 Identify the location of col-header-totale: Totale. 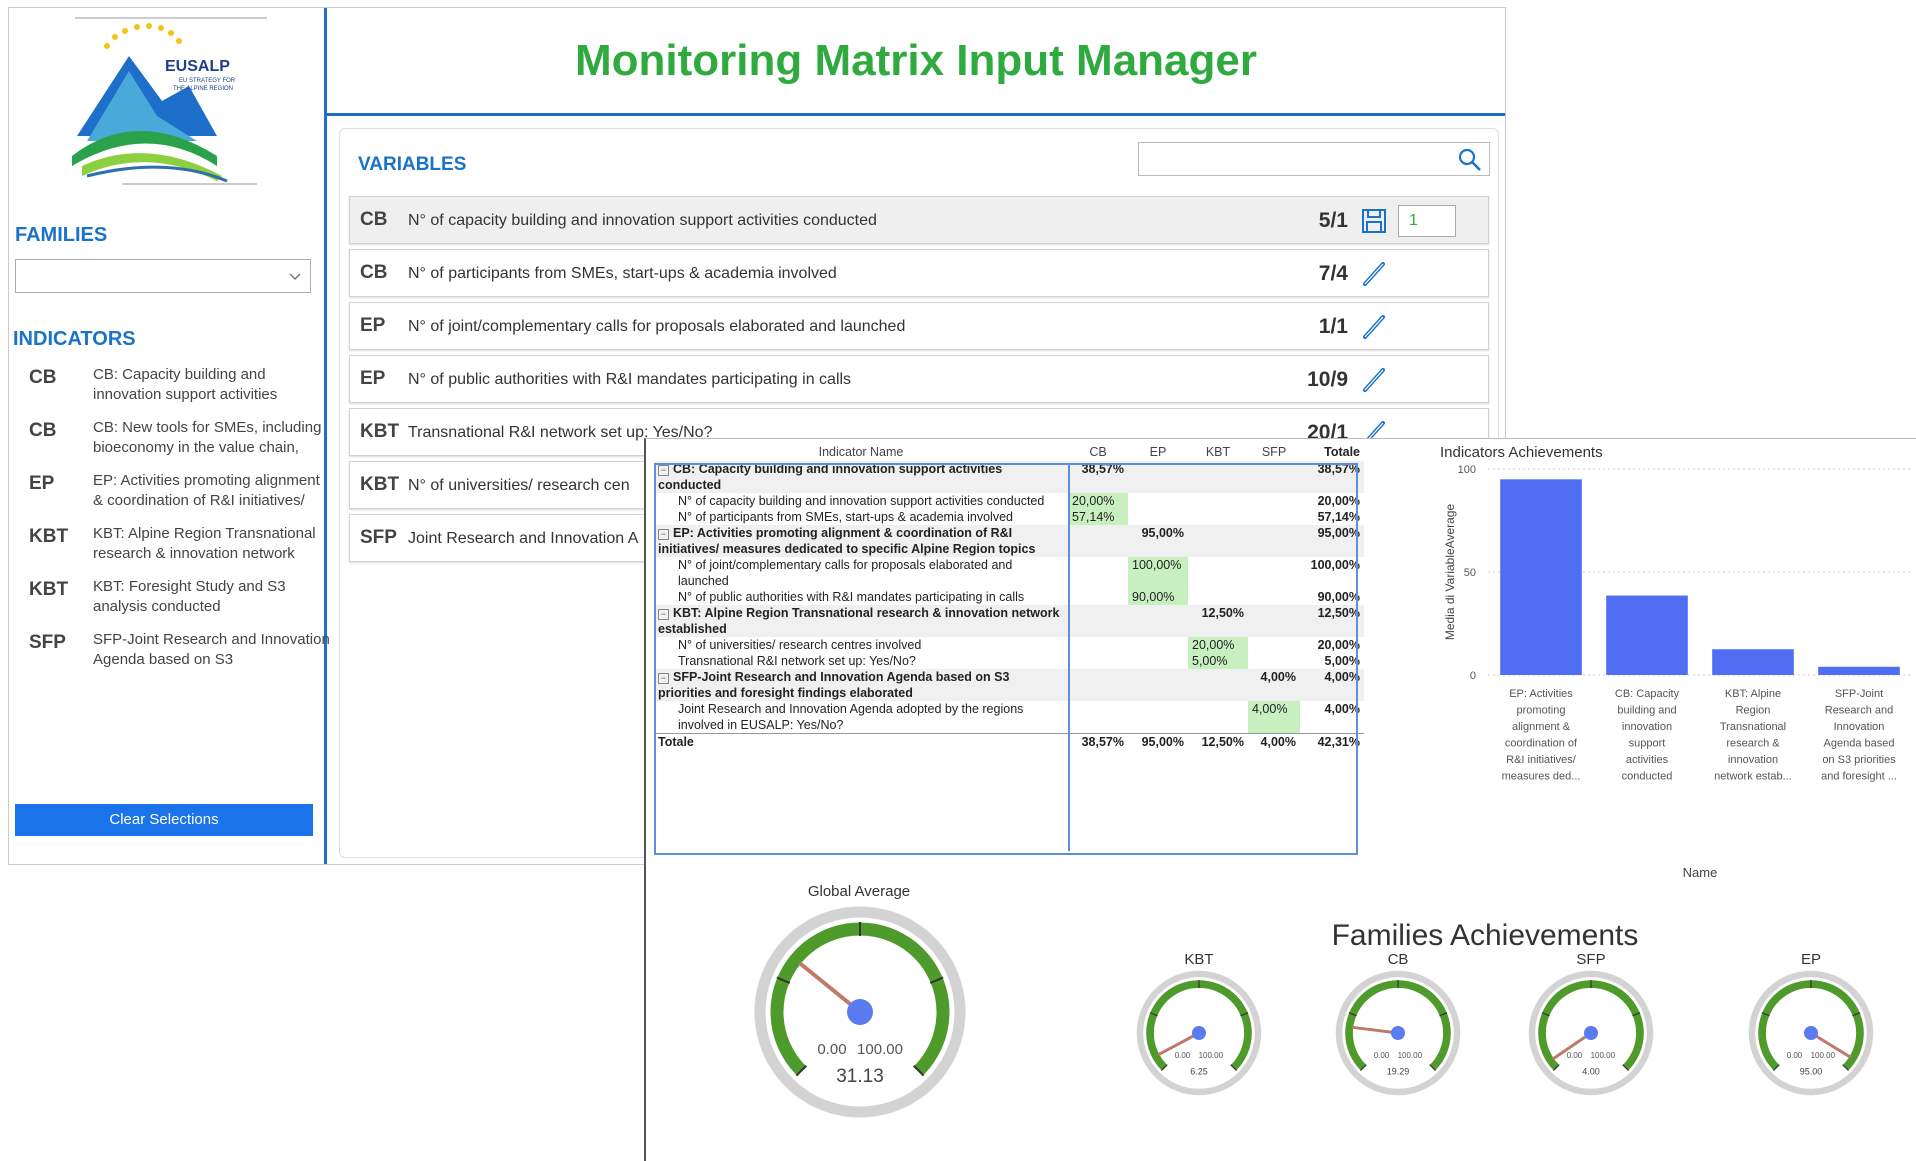
(1332, 452).